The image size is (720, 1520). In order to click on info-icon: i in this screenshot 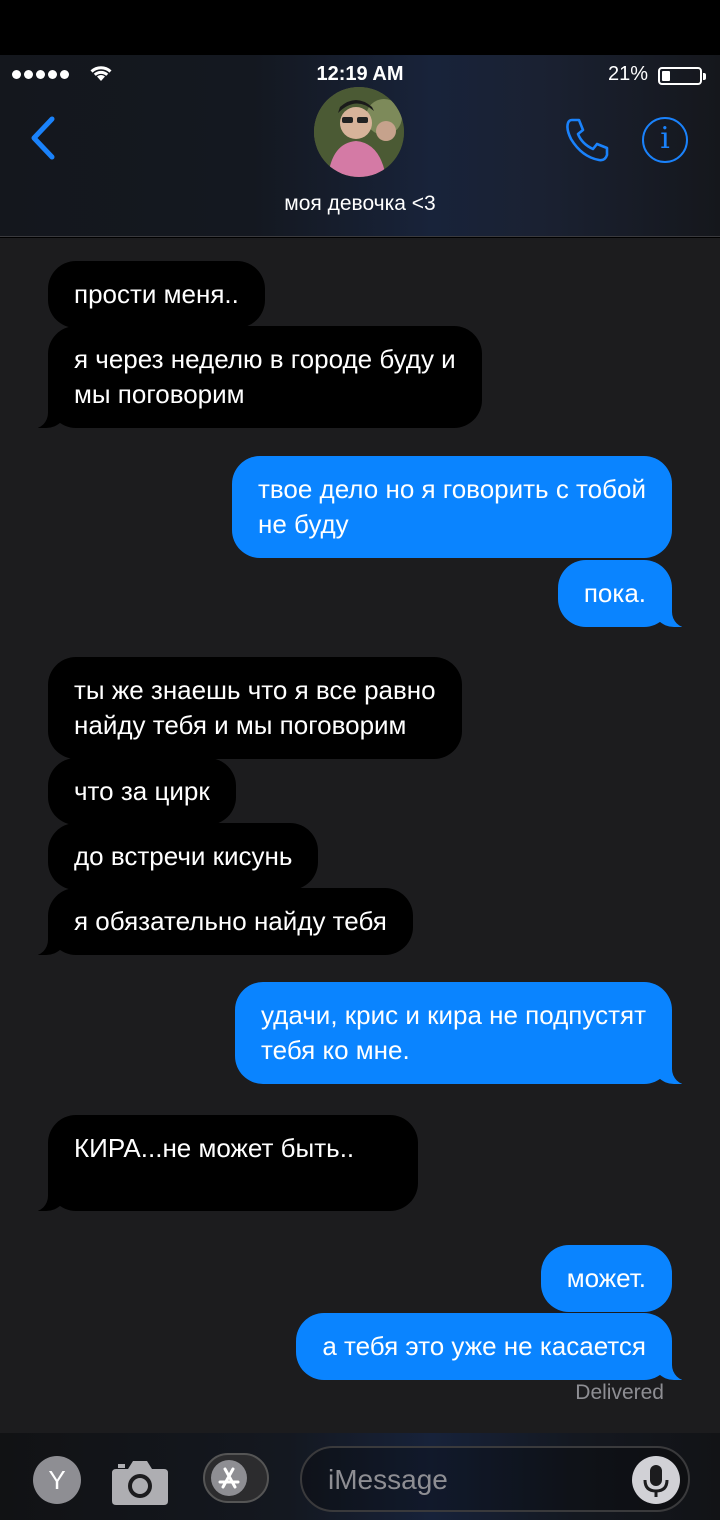, I will do `click(665, 140)`.